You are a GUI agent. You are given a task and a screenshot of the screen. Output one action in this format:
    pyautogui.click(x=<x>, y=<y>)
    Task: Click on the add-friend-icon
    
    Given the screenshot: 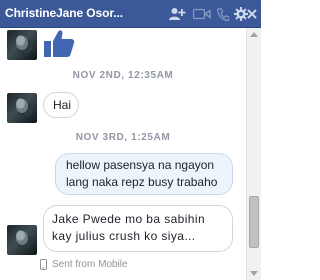 What is the action you would take?
    pyautogui.click(x=177, y=14)
    